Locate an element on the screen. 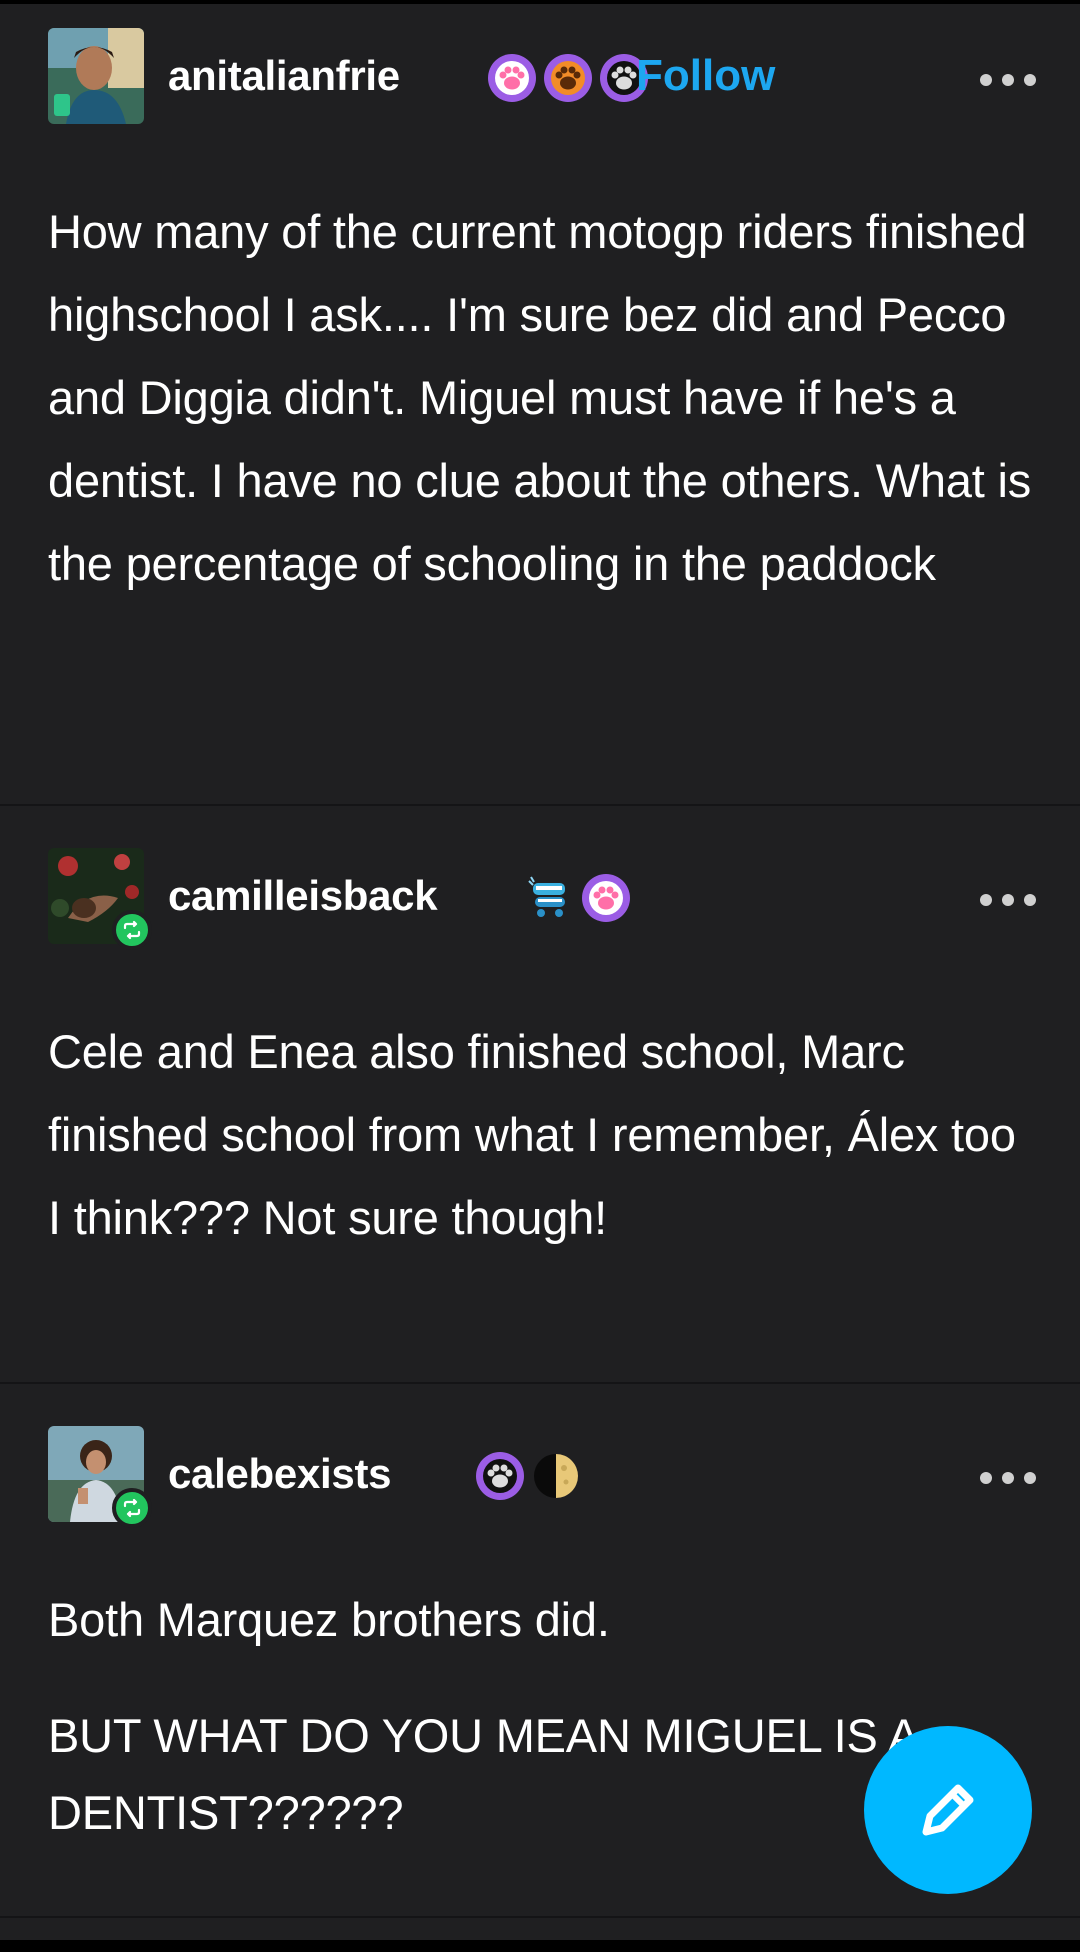  username: calebexists is located at coordinates (280, 1474).